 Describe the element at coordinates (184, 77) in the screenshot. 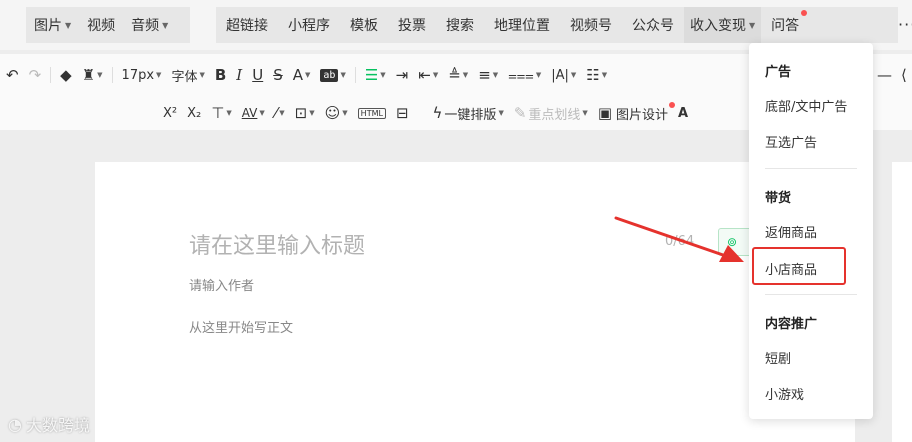

I see `font-family-label: 字体` at that location.